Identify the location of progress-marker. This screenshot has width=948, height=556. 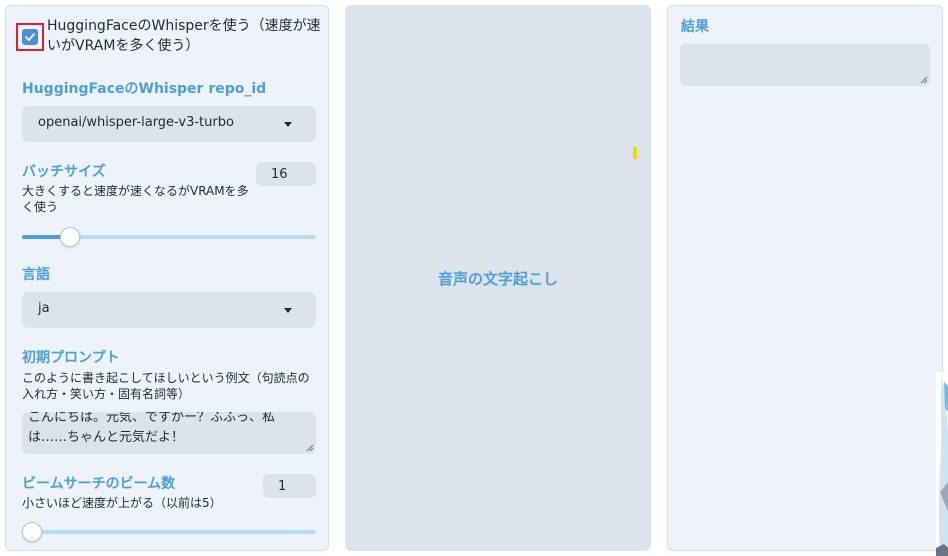
(635, 153).